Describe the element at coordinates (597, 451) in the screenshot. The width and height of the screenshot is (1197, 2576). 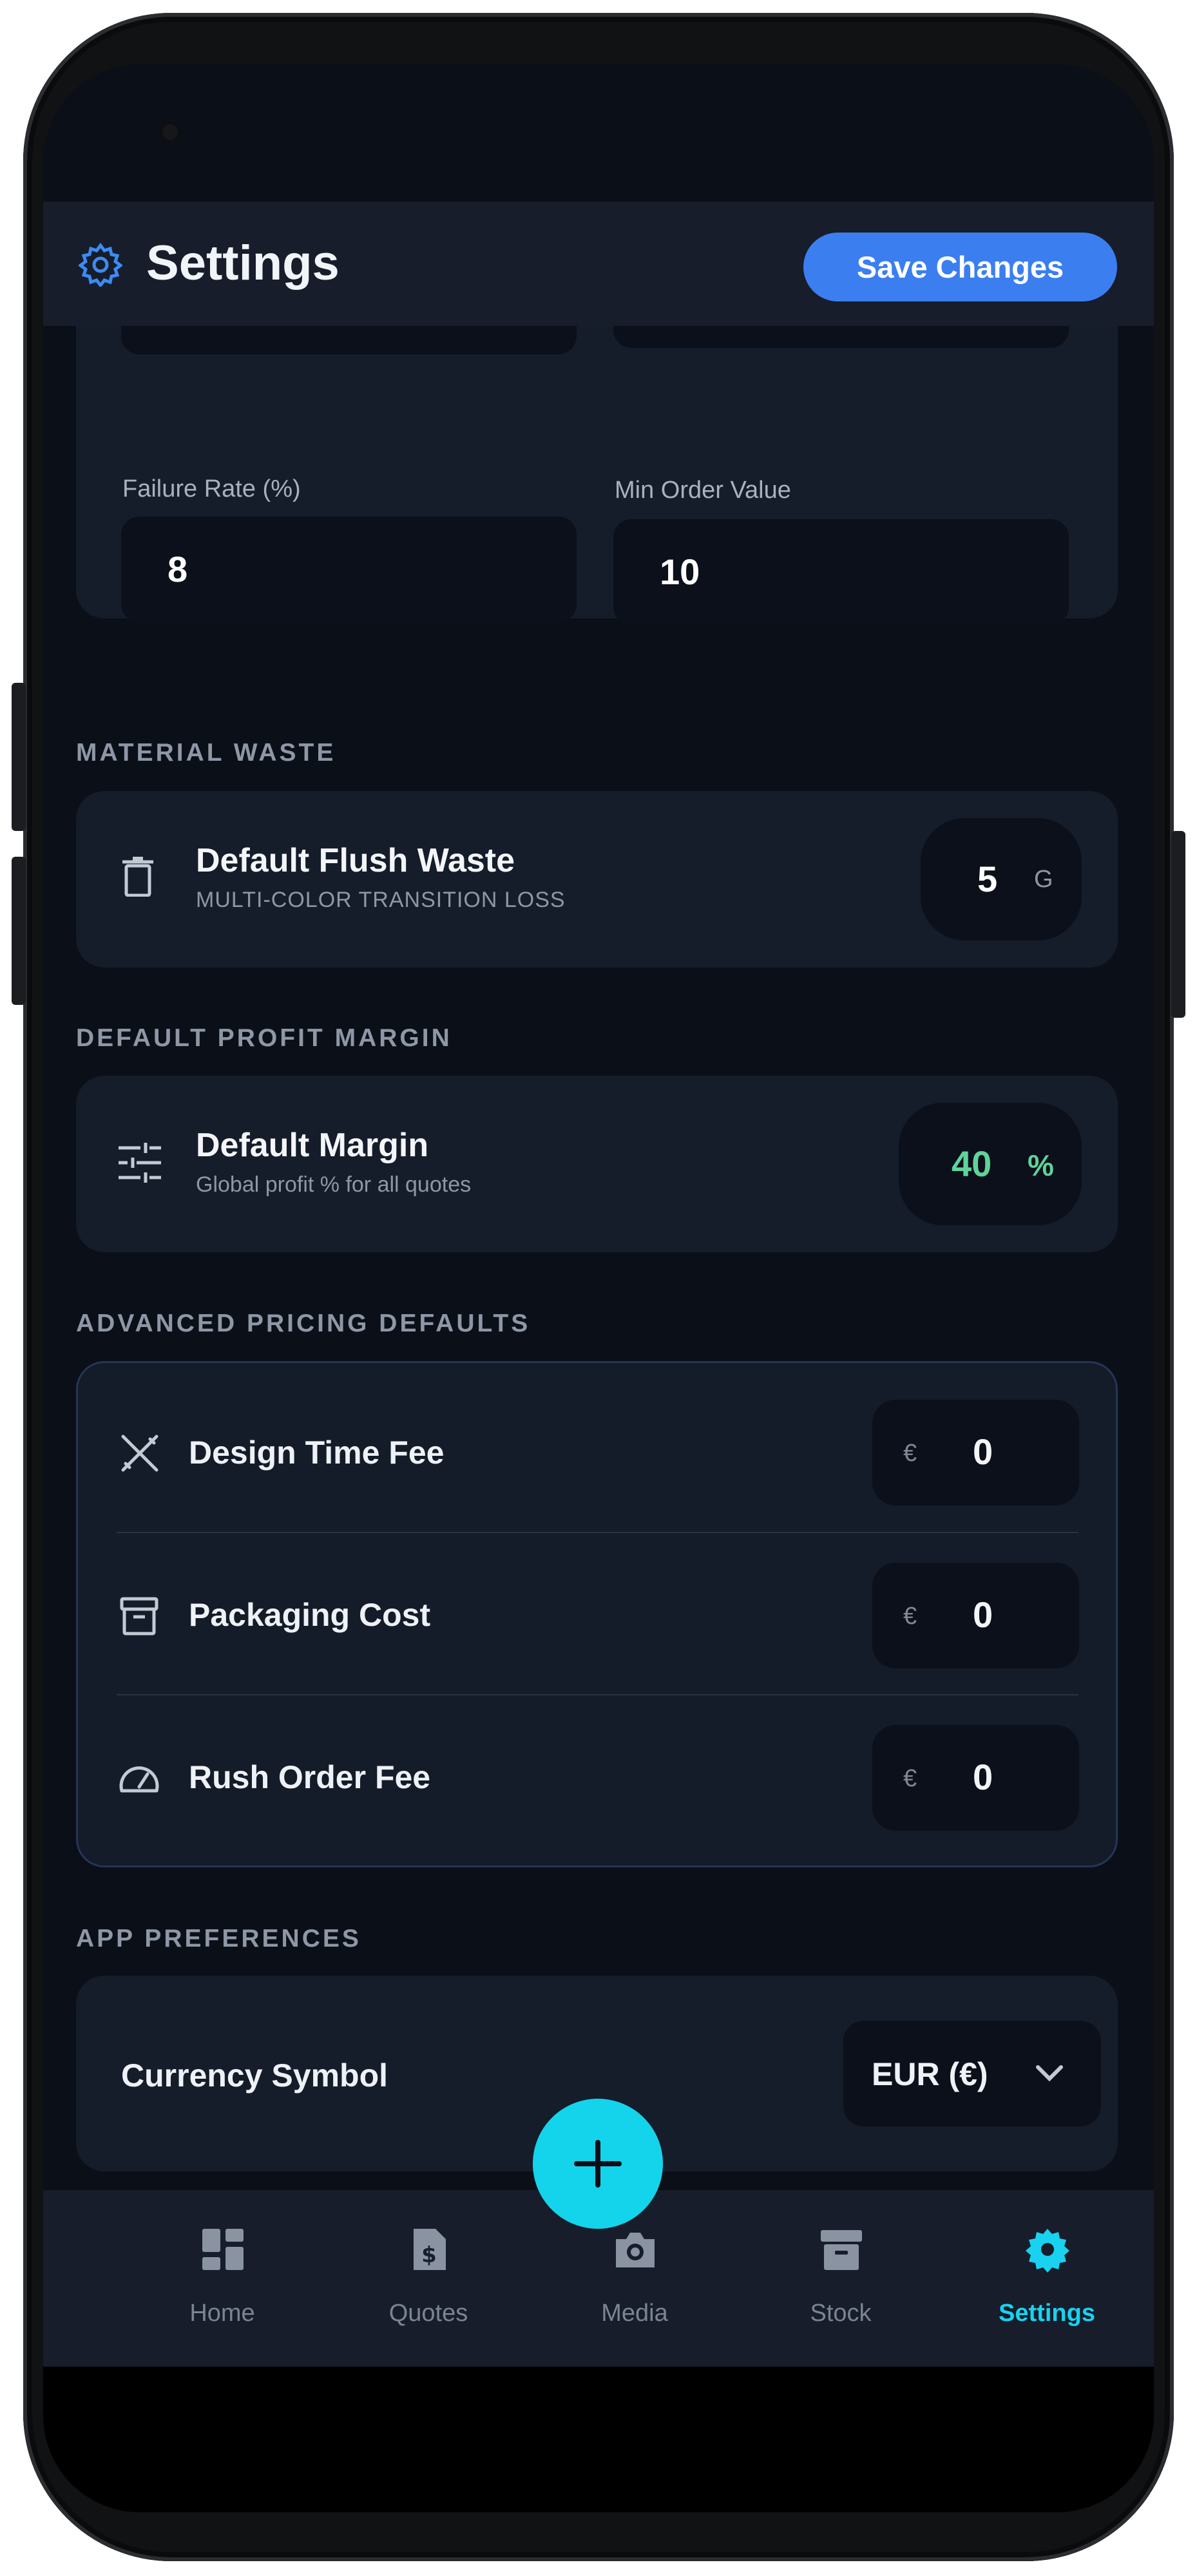
I see `production-card: 25 Failure Rate (%) 8 Min Order Value 10` at that location.